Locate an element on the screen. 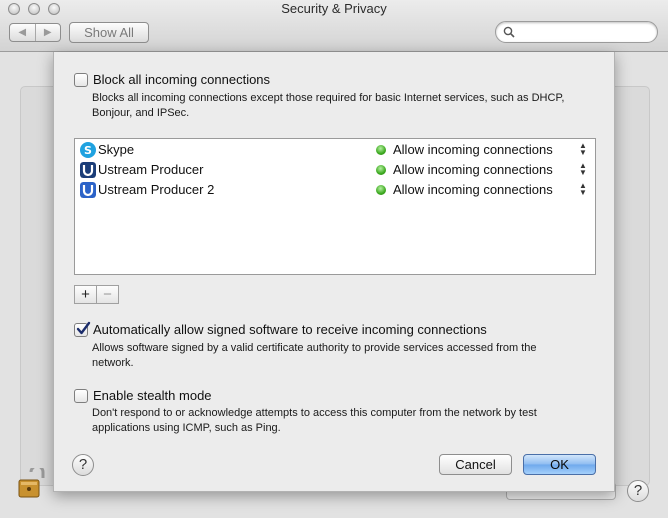 The height and width of the screenshot is (518, 668). svg-text: S is located at coordinates (88, 150).